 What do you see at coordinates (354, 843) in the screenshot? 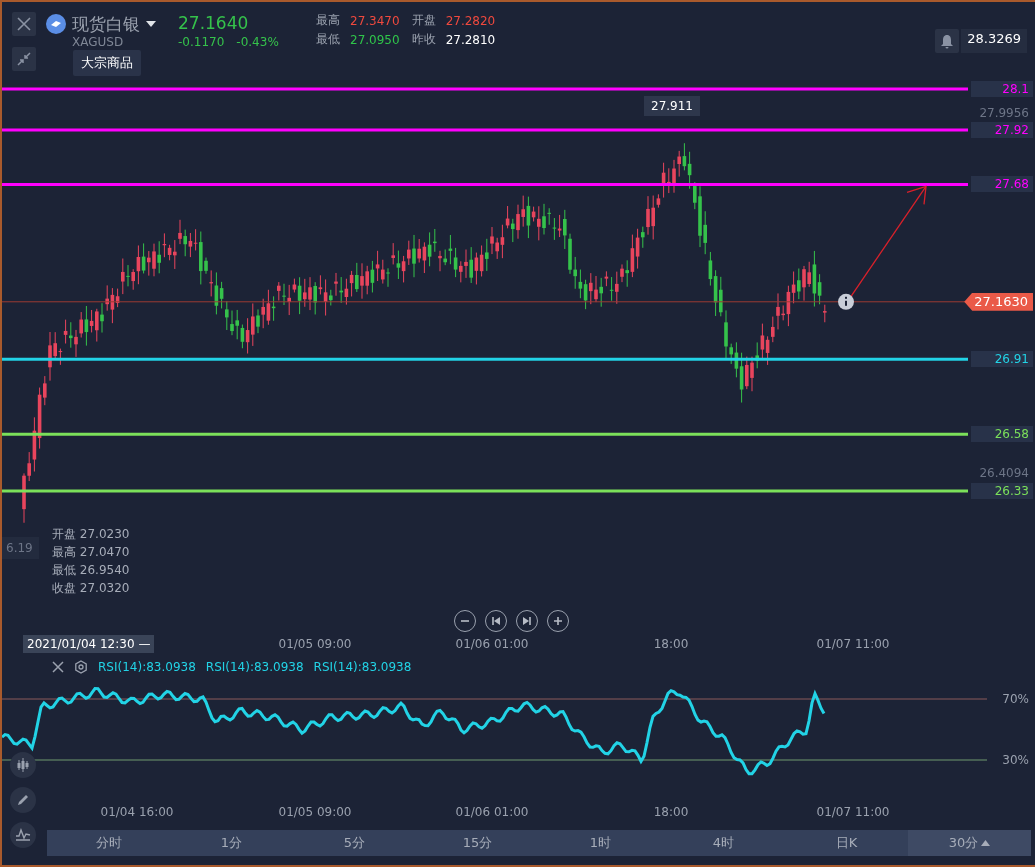
I see `timeframe-tab: 5分` at bounding box center [354, 843].